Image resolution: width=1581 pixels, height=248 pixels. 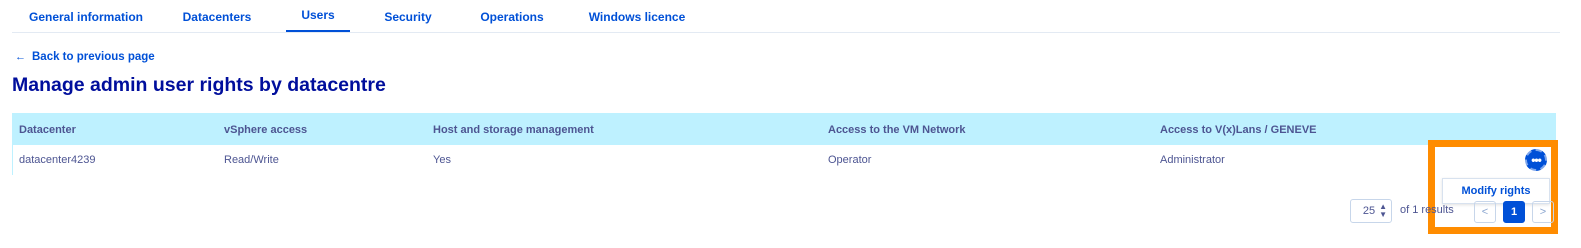 I want to click on page-title: Manage admin user rights by datacentre, so click(x=199, y=85).